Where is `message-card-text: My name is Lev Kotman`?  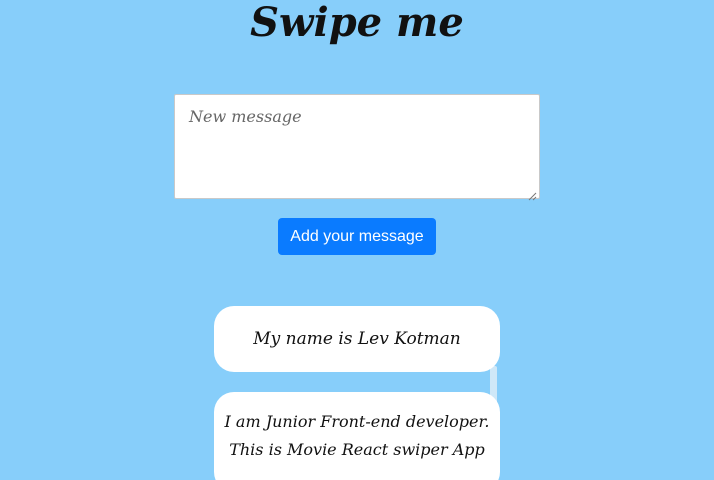 message-card-text: My name is Lev Kotman is located at coordinates (357, 339).